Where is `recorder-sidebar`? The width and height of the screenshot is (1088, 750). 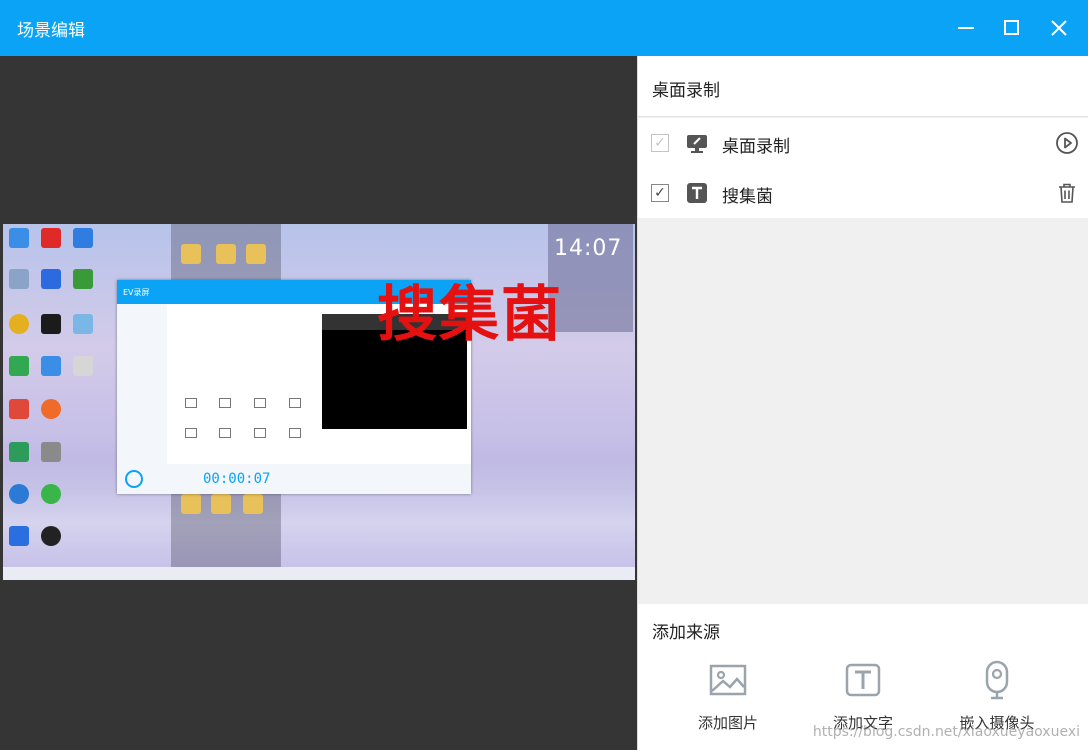
recorder-sidebar is located at coordinates (142, 384).